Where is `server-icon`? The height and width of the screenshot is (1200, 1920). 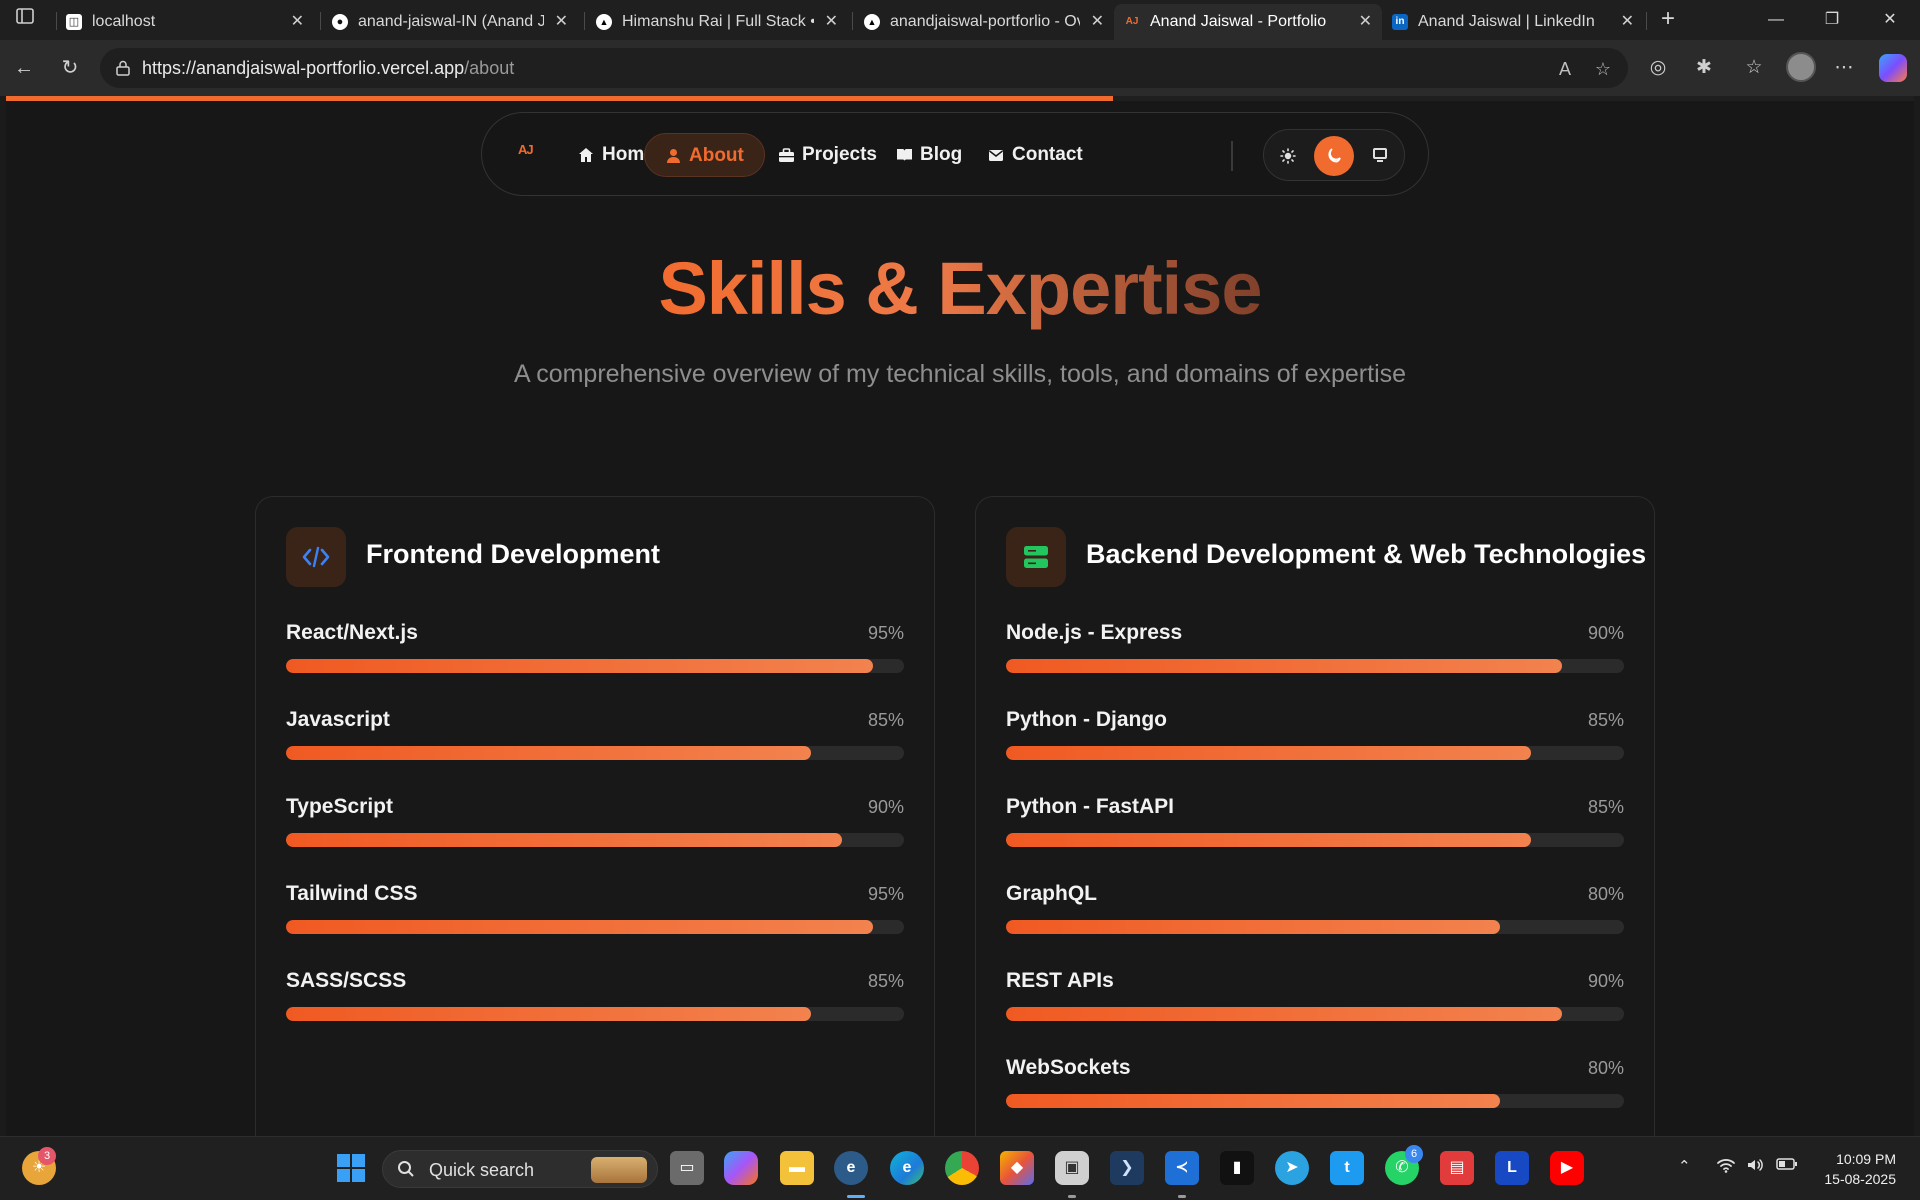 server-icon is located at coordinates (1036, 557).